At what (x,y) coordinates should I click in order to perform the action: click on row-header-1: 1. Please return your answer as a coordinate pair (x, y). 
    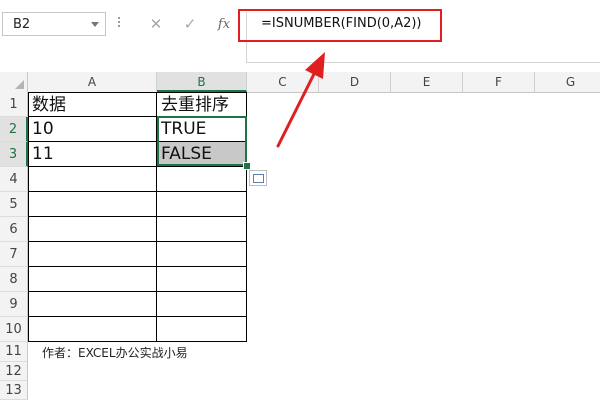
    Looking at the image, I should click on (14, 104).